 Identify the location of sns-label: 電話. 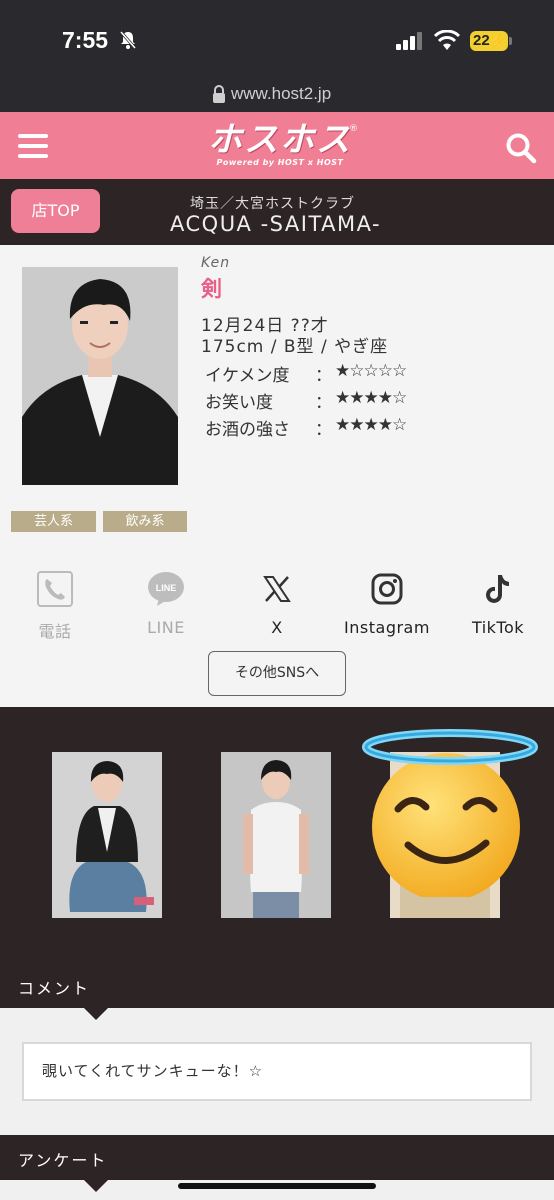
(55, 631).